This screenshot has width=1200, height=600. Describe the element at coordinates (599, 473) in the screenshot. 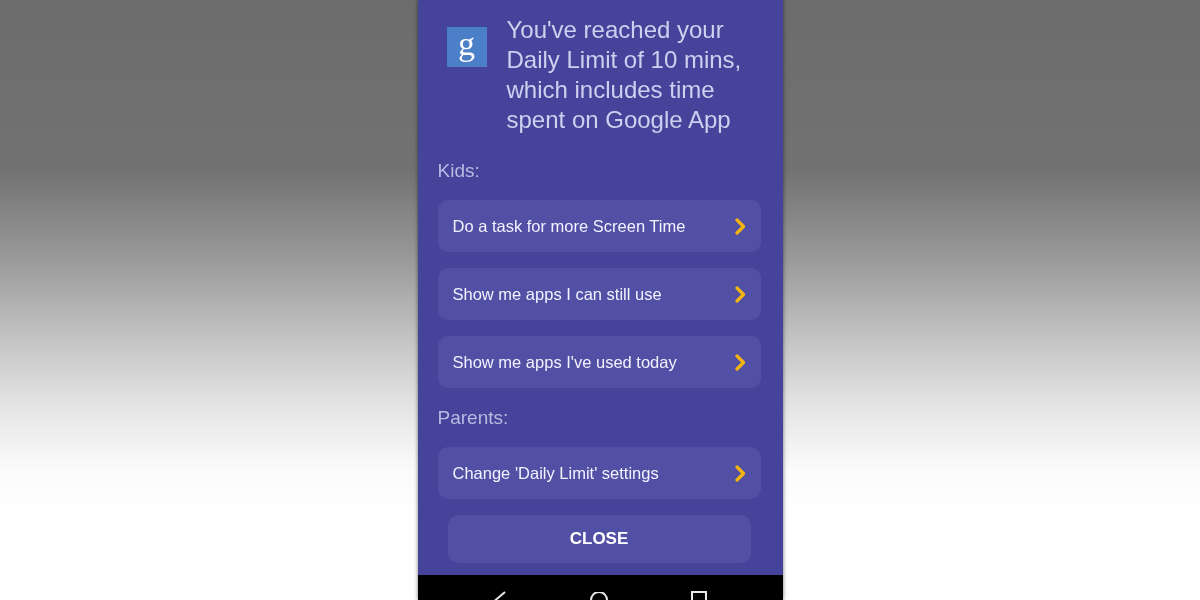

I see `option-button: Change 'Daily Limit' settings` at that location.